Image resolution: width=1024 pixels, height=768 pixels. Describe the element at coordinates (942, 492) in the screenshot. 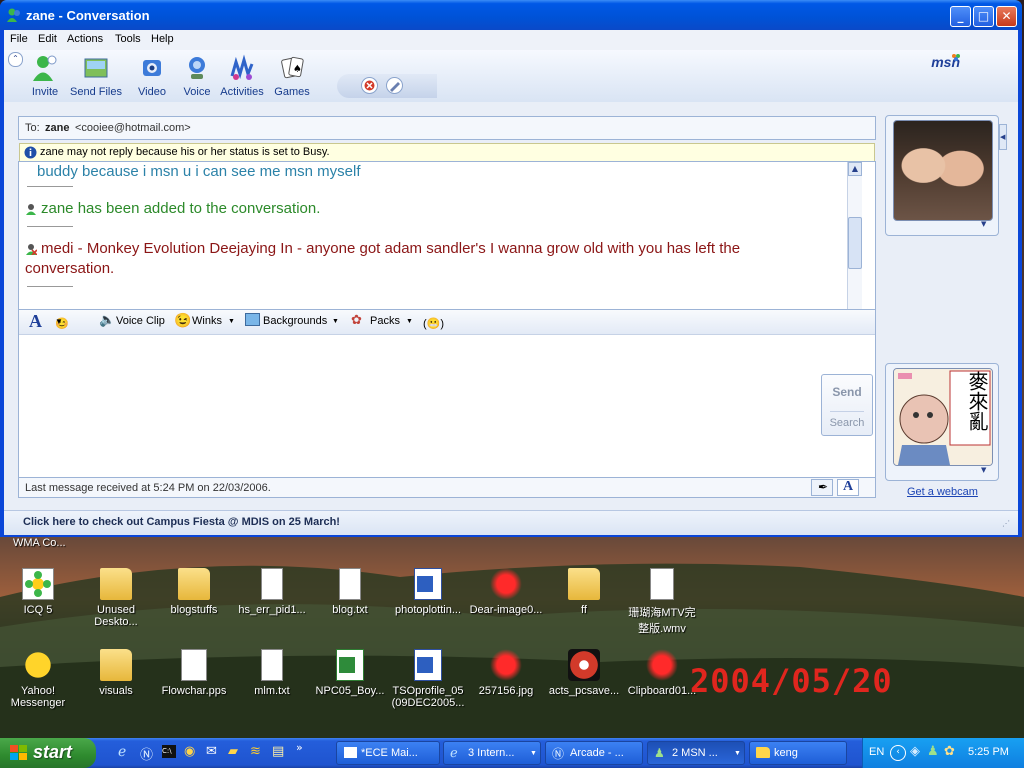

I see `get-webcam-link: Get a webcam` at that location.